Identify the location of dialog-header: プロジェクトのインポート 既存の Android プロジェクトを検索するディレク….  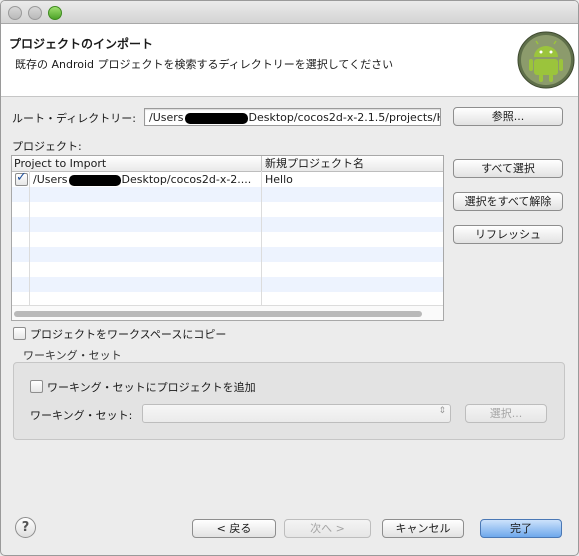
(289, 60).